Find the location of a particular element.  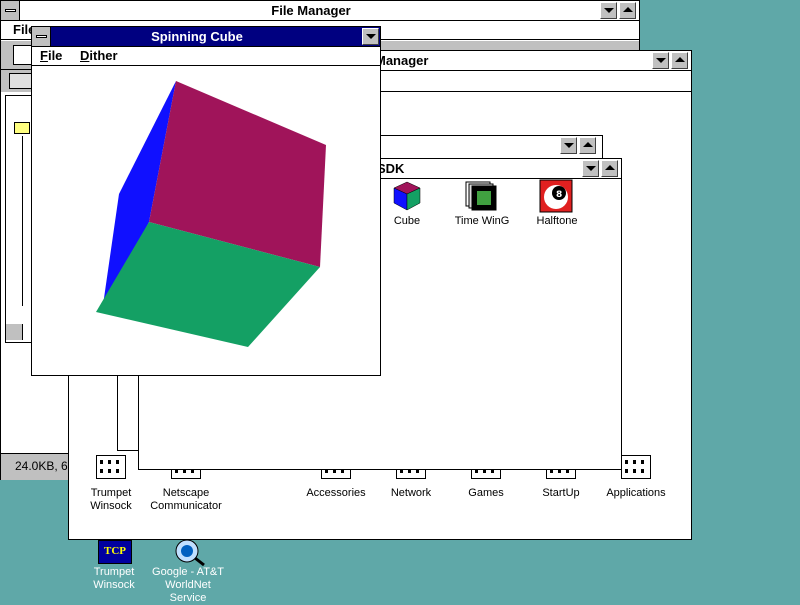

cube-icon is located at coordinates (407, 196).